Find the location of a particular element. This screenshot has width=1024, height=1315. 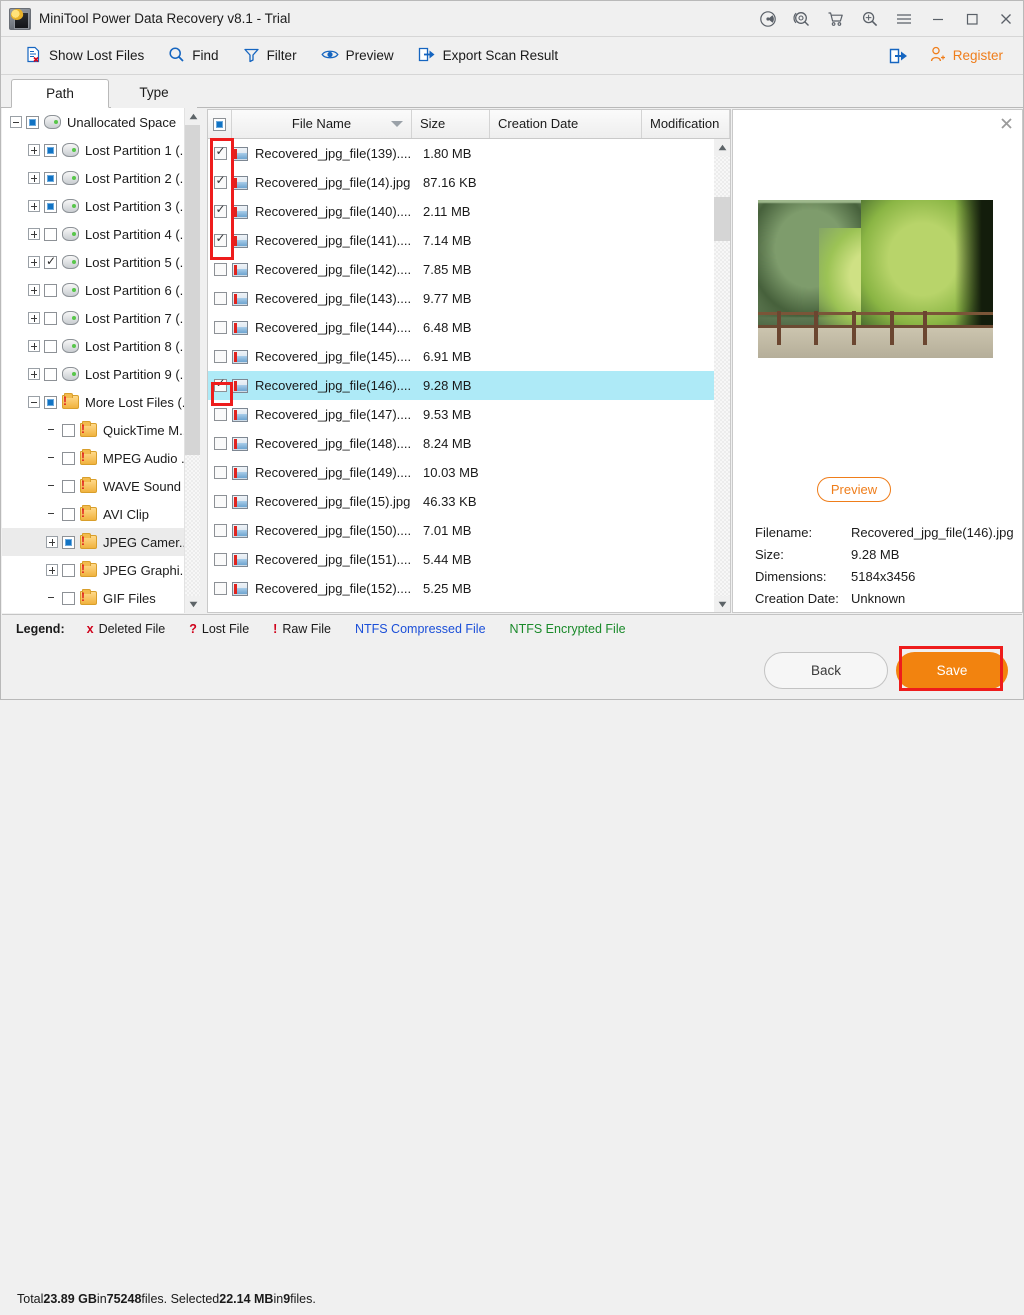

maximize-icon is located at coordinates (972, 19).